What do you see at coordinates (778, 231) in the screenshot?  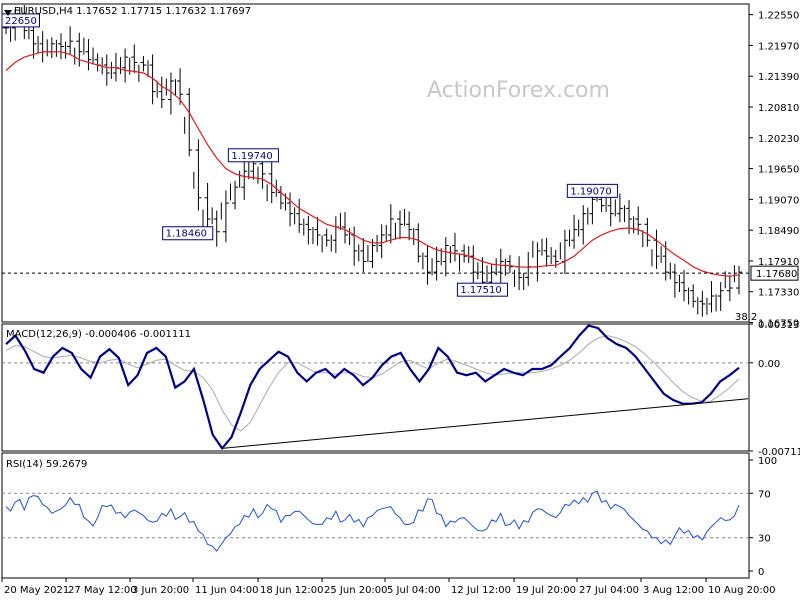 I see `price-tick-label: 1.18490` at bounding box center [778, 231].